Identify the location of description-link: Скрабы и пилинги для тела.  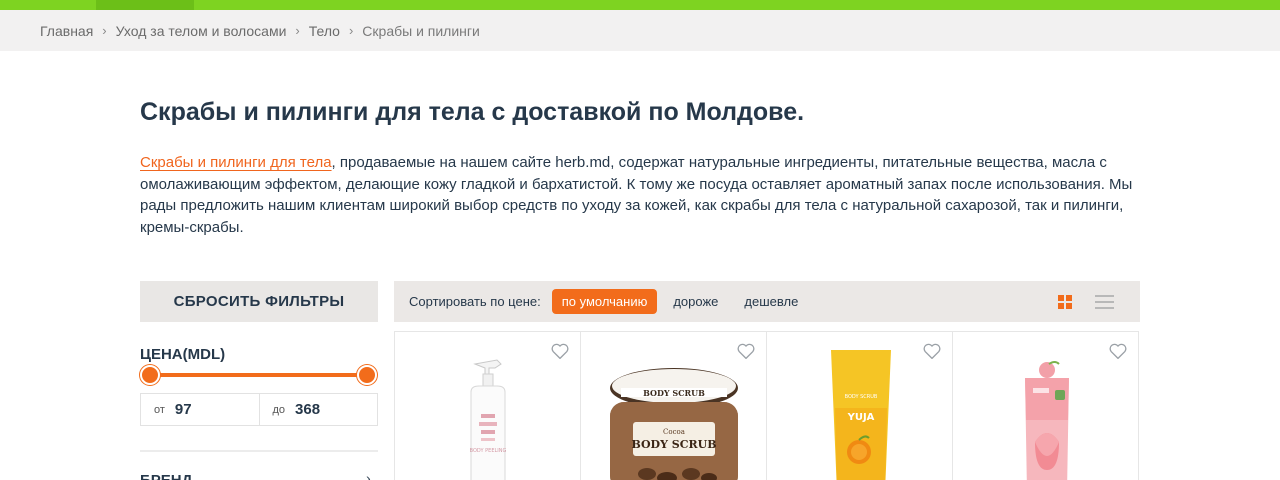
(236, 162).